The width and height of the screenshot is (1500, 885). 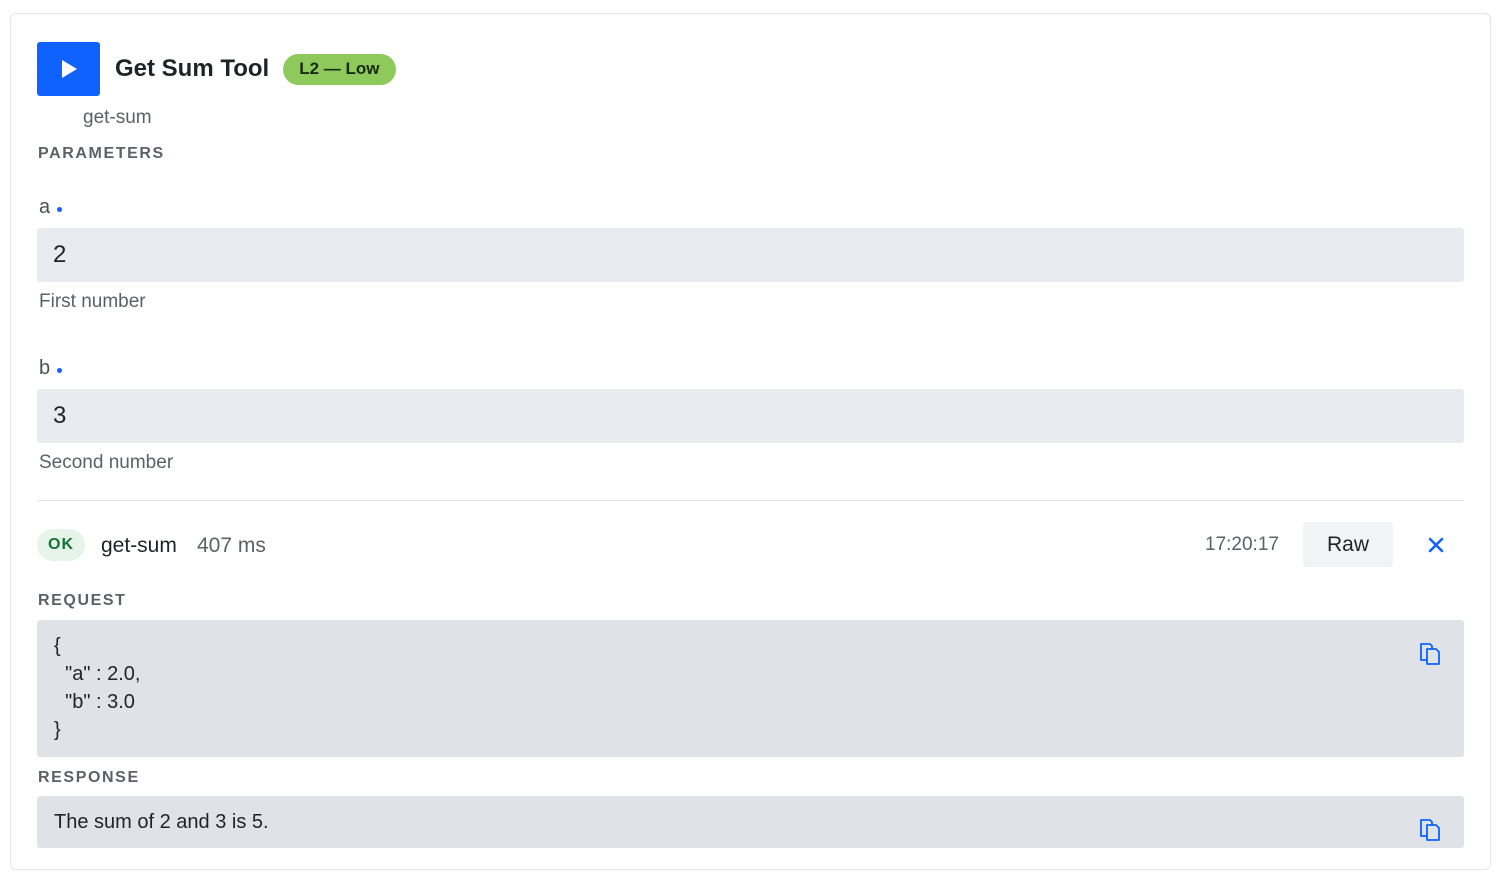 What do you see at coordinates (94, 702) in the screenshot?
I see `code-line: "b" : 3.0` at bounding box center [94, 702].